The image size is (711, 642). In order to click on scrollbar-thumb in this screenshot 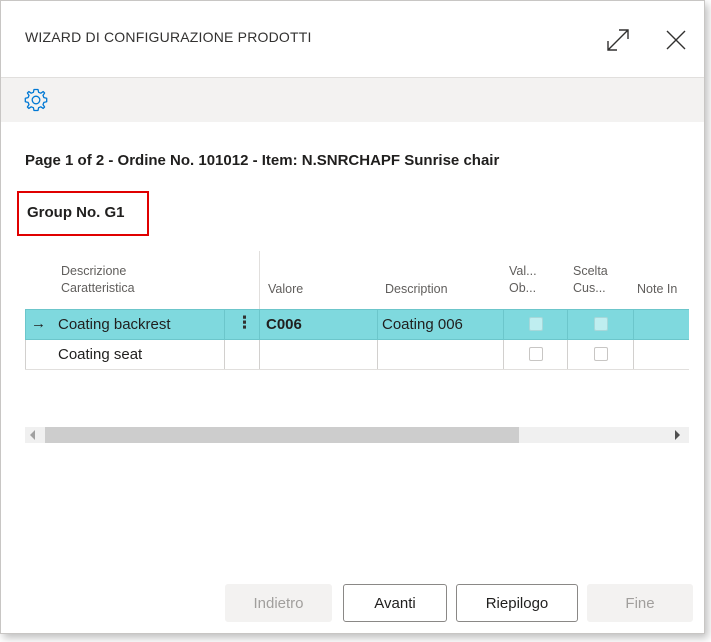, I will do `click(282, 435)`.